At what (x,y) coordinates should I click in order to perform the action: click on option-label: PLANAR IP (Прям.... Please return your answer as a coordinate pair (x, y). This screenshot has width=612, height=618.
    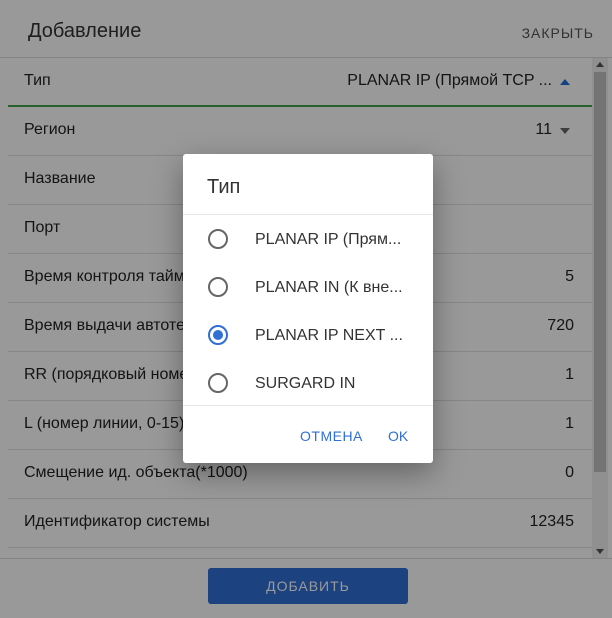
    Looking at the image, I should click on (328, 239).